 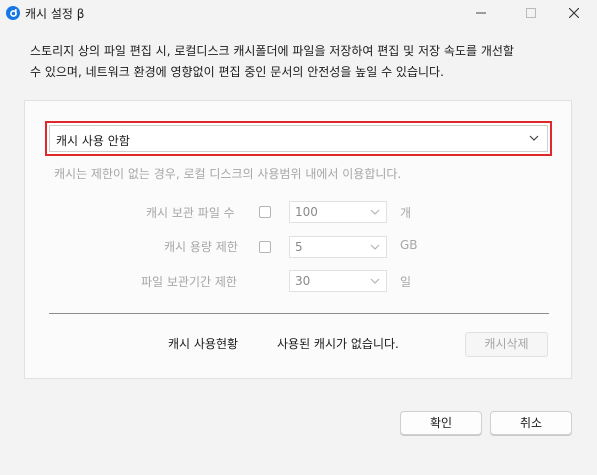 What do you see at coordinates (531, 423) in the screenshot?
I see `cancel-button: 취소` at bounding box center [531, 423].